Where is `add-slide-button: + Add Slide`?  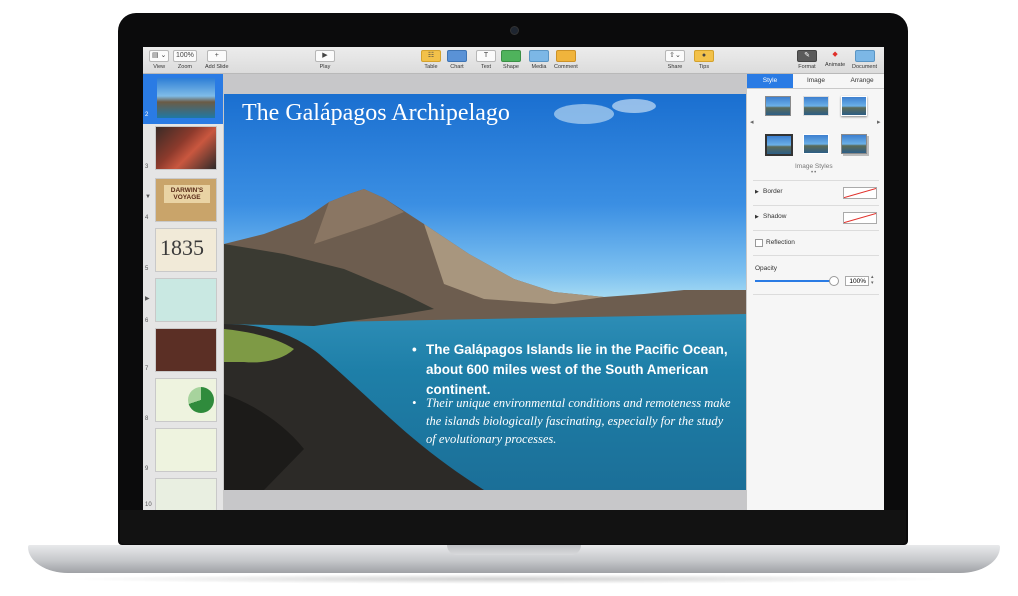
add-slide-button: + Add Slide is located at coordinates (217, 60).